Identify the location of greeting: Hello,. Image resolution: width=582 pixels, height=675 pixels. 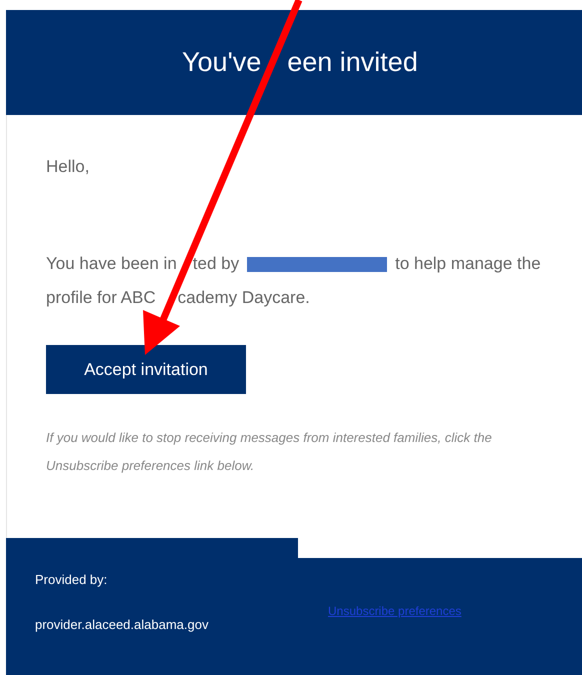
(68, 167).